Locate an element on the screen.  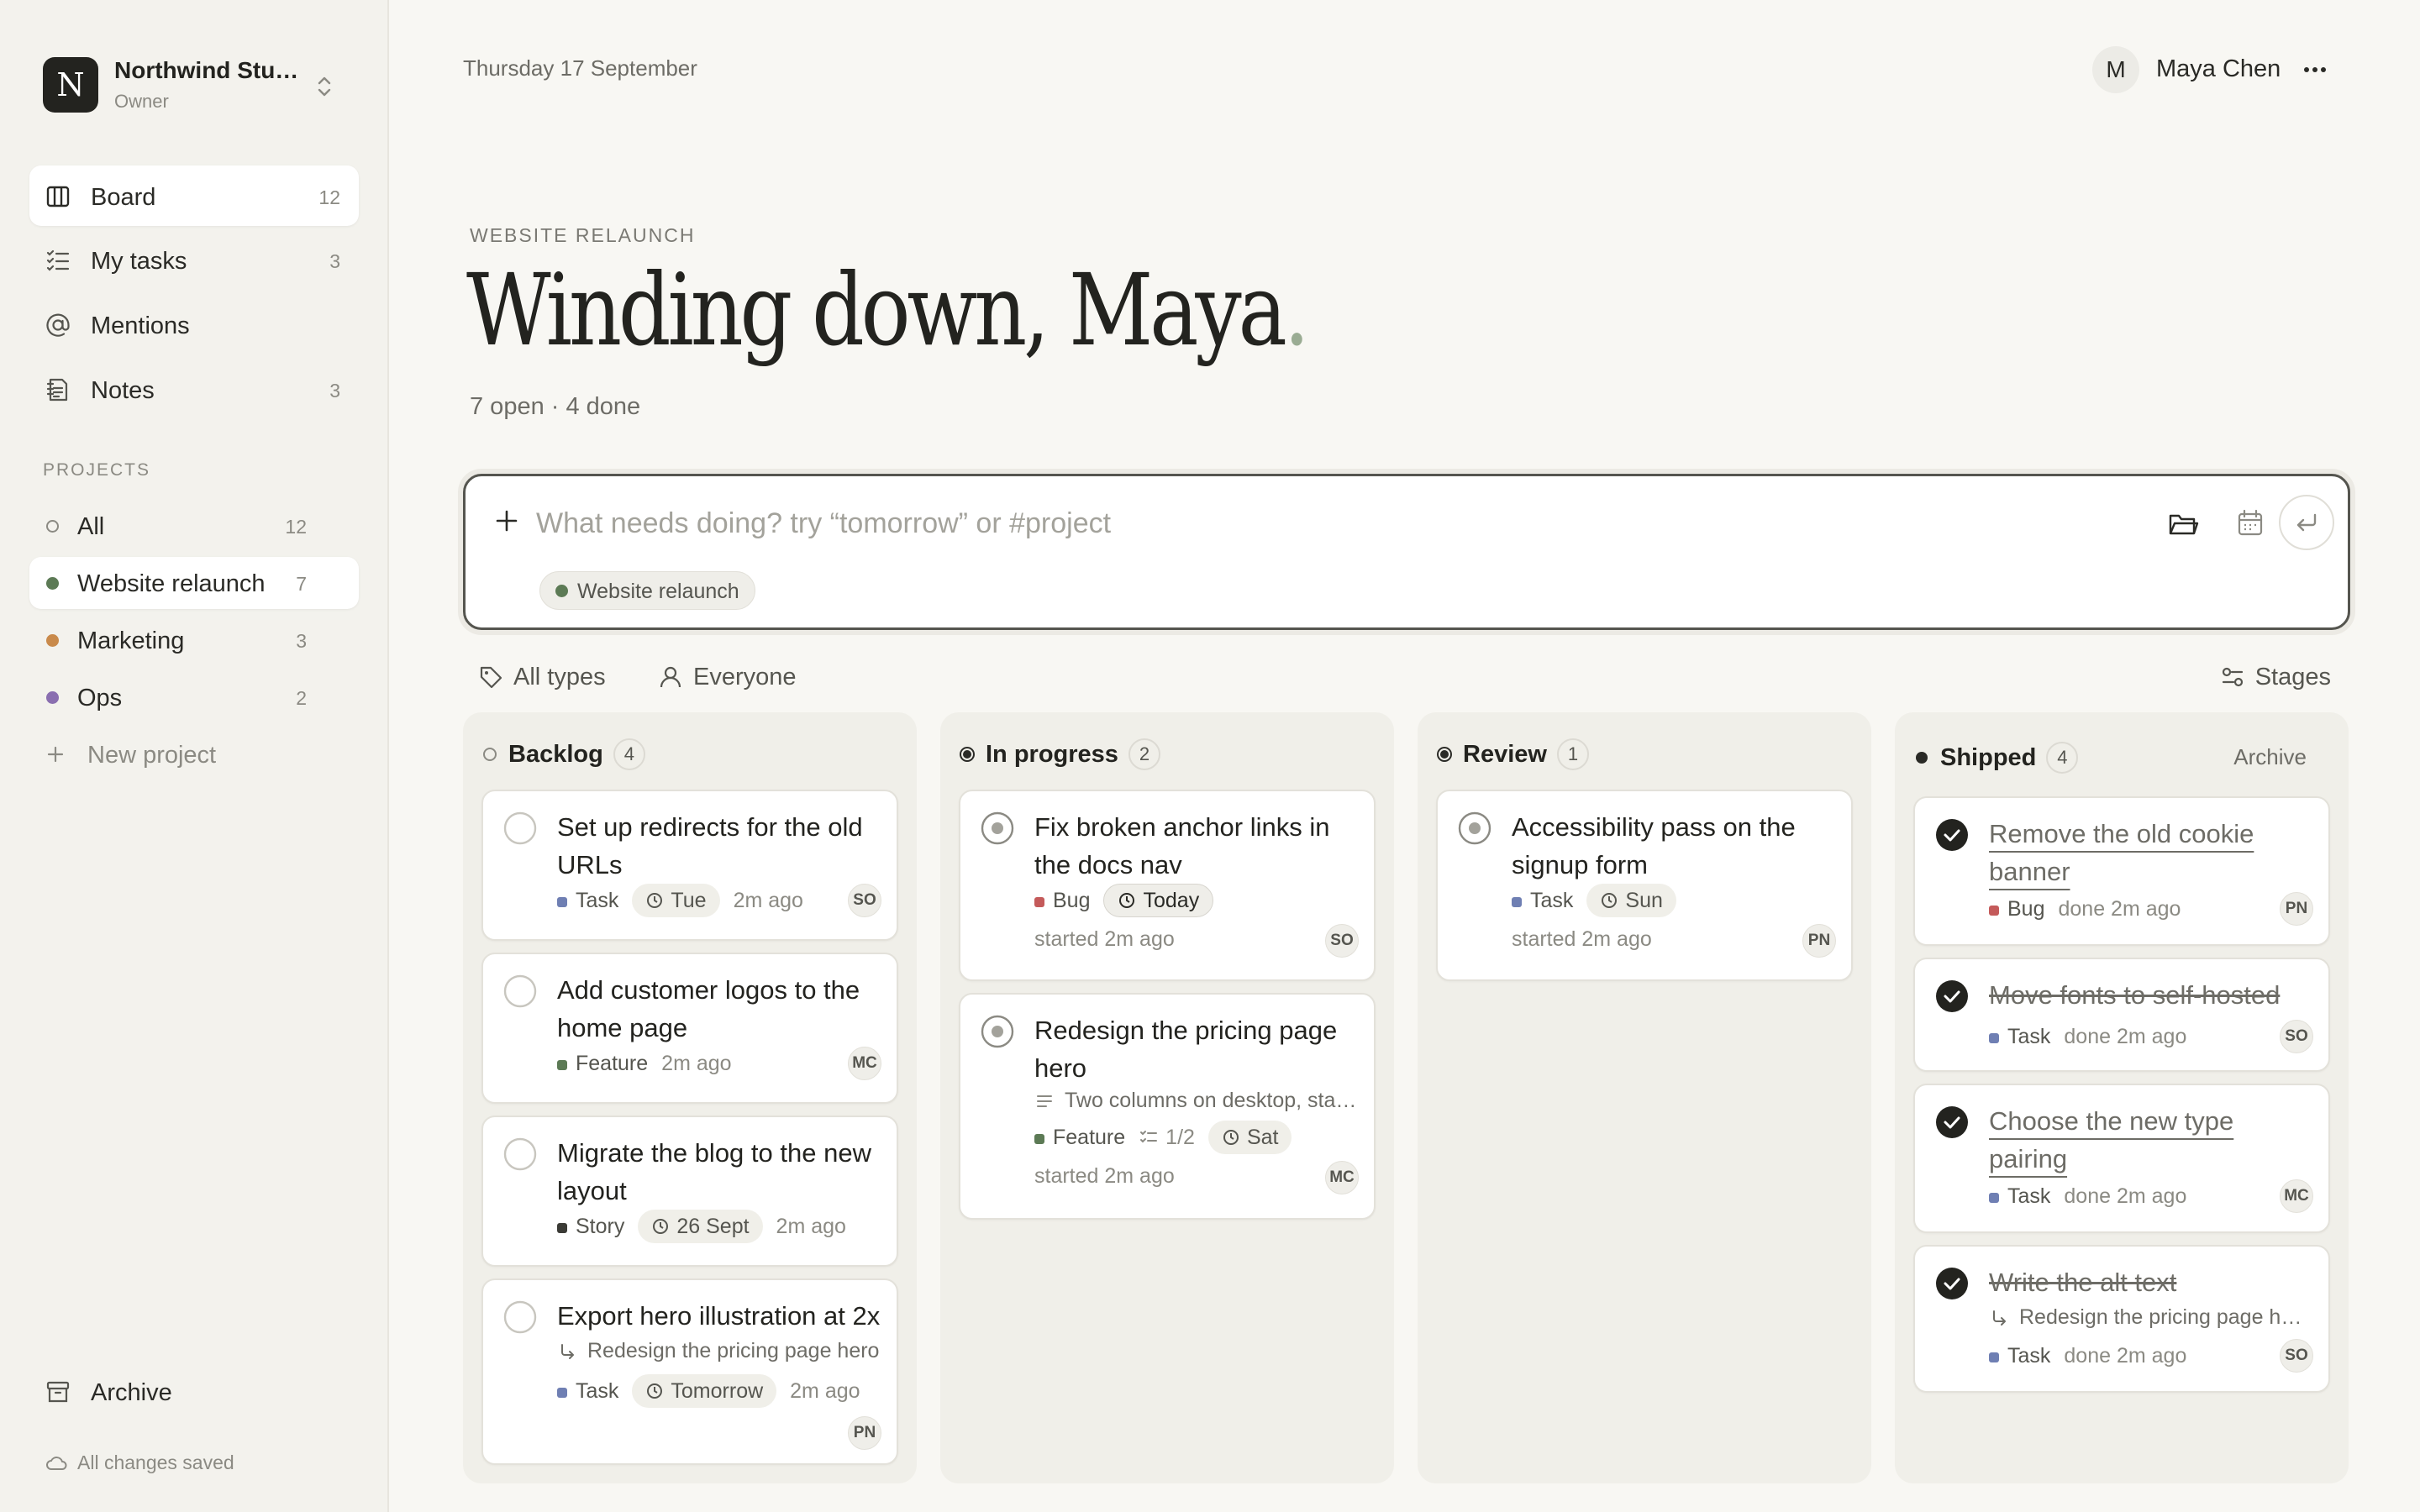
project-count: 7 is located at coordinates (301, 584).